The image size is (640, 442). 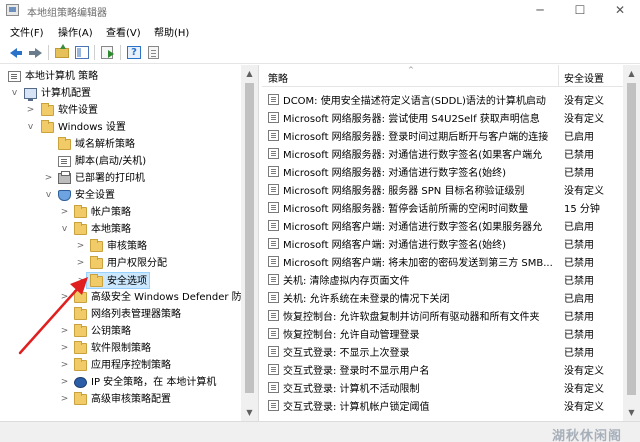 I want to click on watermark: 湖秋休闲阁, so click(x=587, y=435).